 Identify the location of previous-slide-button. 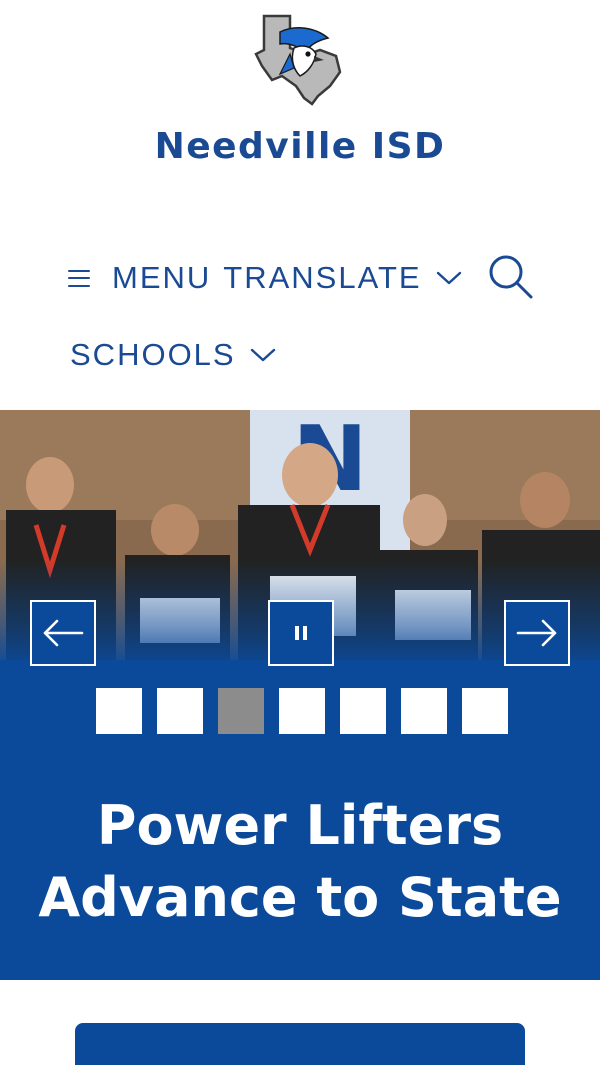
(63, 633).